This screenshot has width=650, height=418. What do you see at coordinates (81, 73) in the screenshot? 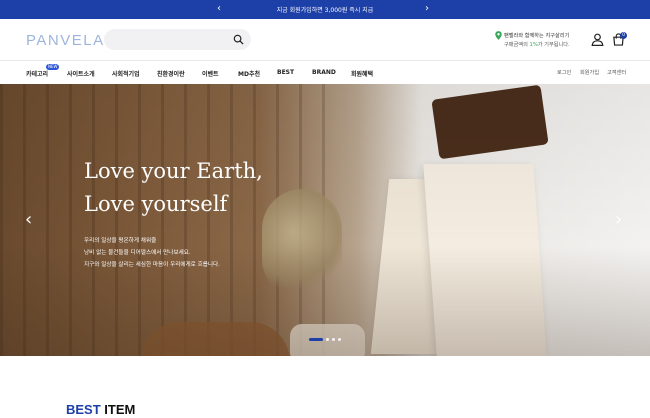
I see `nav-item-about: 사이트소개` at bounding box center [81, 73].